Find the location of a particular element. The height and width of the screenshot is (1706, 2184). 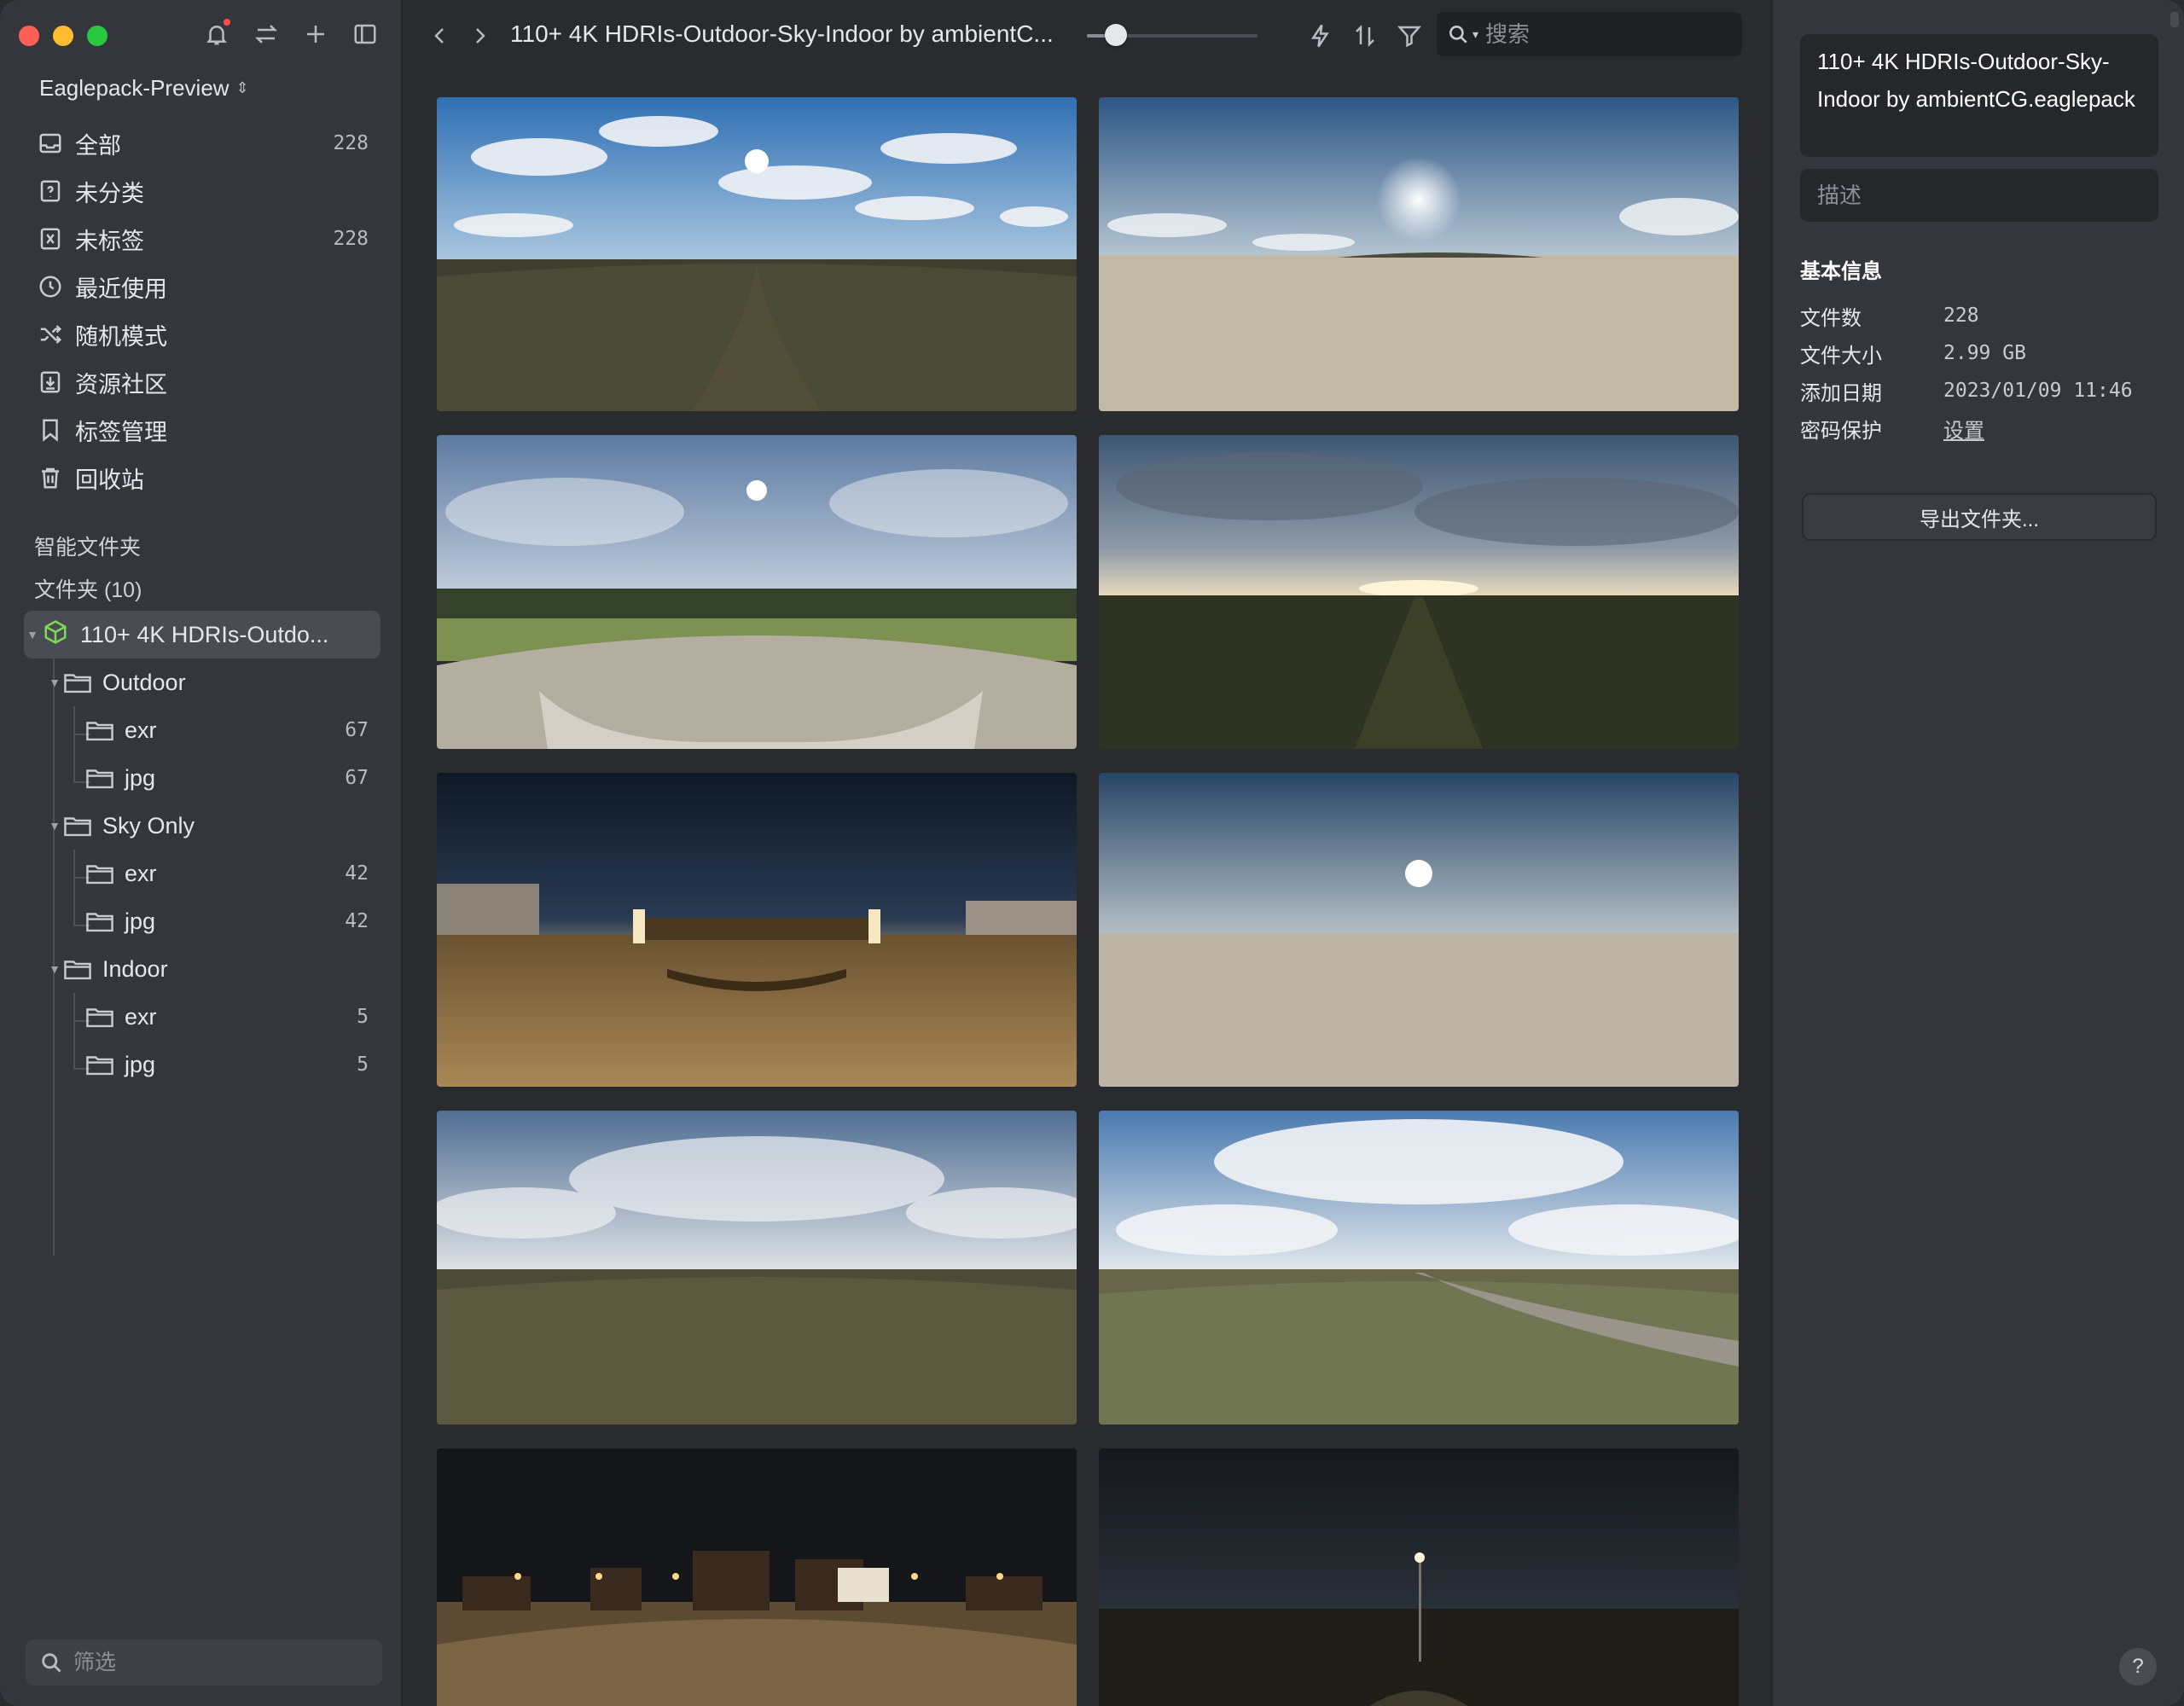

info-row-password: 密码保护 设置 is located at coordinates (1979, 428).